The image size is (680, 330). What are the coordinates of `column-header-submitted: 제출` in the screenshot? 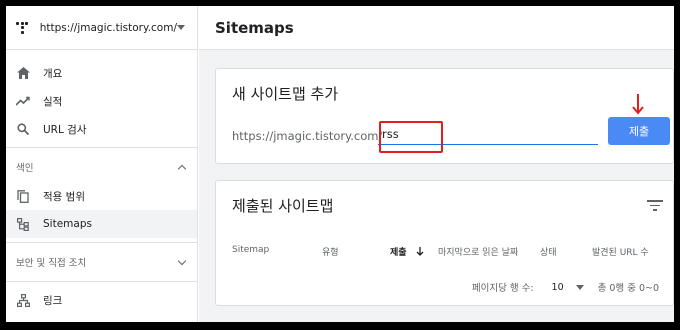 It's located at (407, 251).